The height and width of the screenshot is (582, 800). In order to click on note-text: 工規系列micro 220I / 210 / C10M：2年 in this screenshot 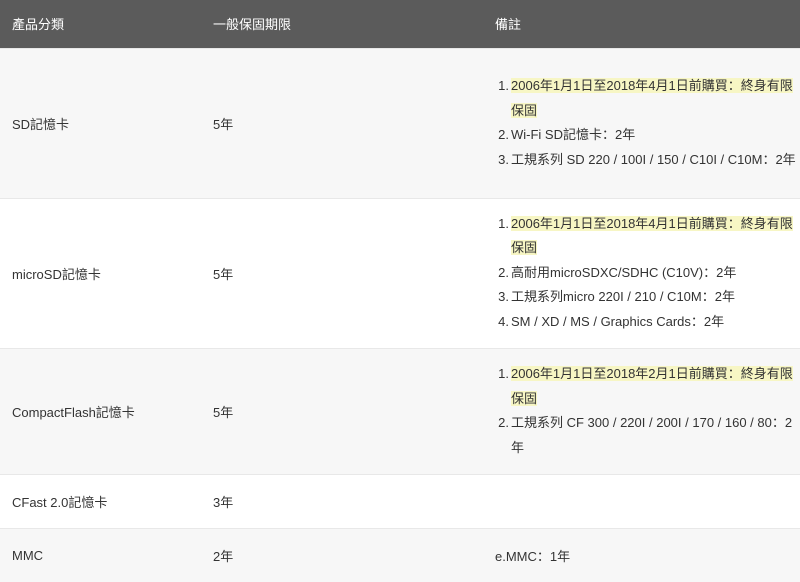, I will do `click(623, 297)`.